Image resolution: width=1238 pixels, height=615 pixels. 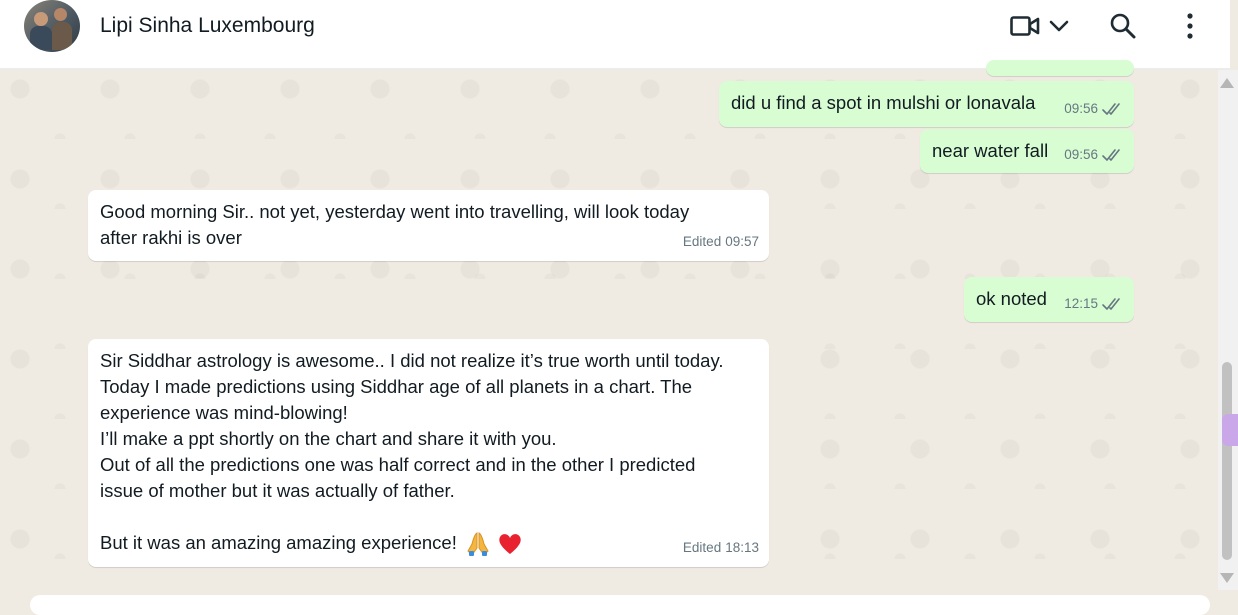 I want to click on scrollbar-thumb, so click(x=1227, y=461).